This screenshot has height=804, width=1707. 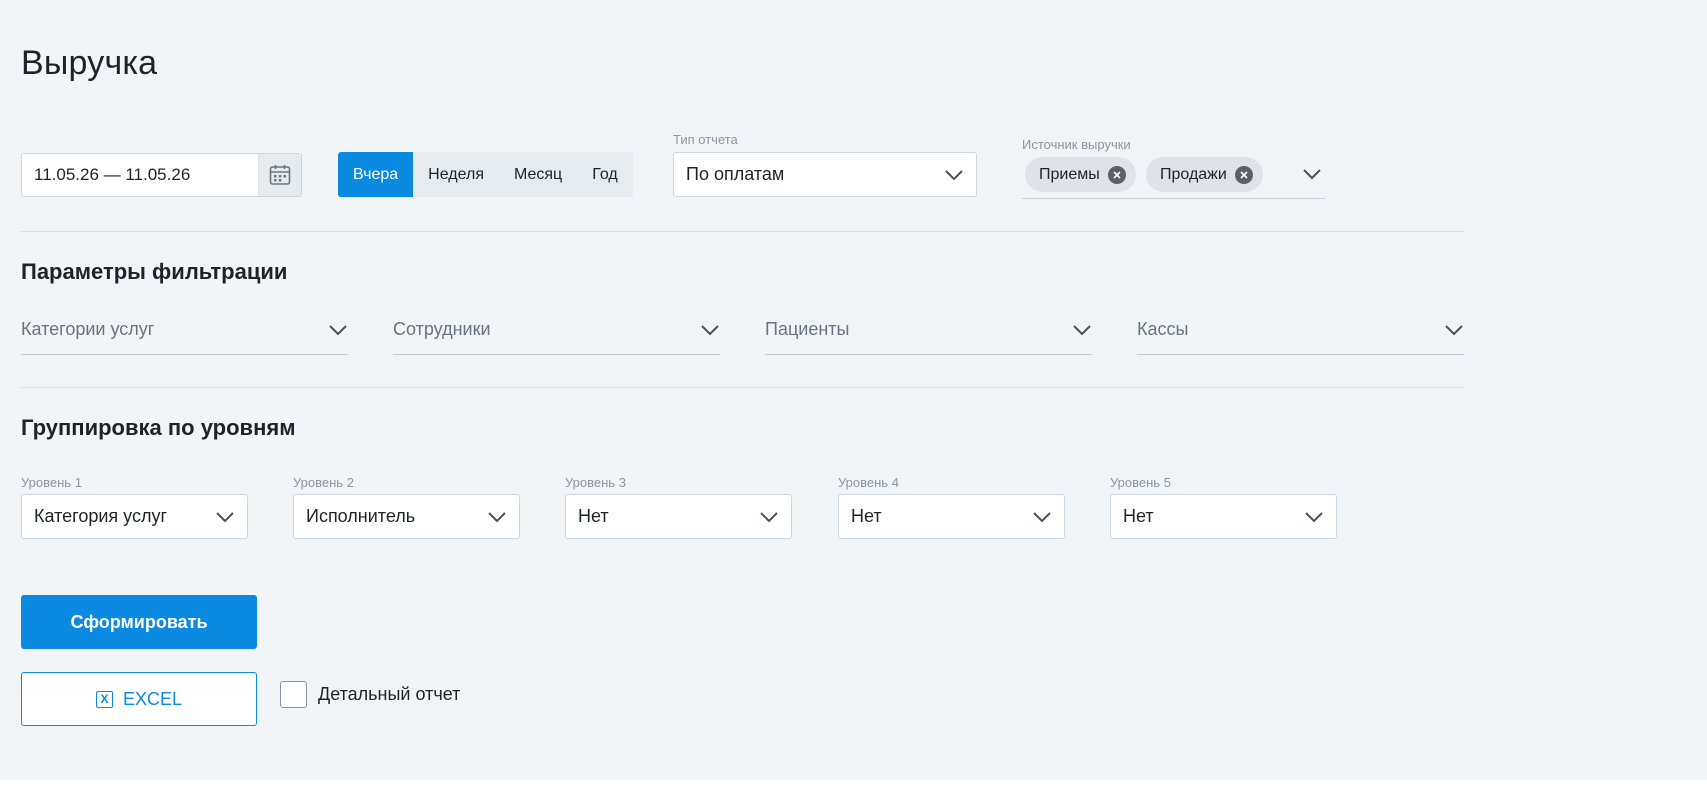 What do you see at coordinates (538, 174) in the screenshot?
I see `period-month: Месяц` at bounding box center [538, 174].